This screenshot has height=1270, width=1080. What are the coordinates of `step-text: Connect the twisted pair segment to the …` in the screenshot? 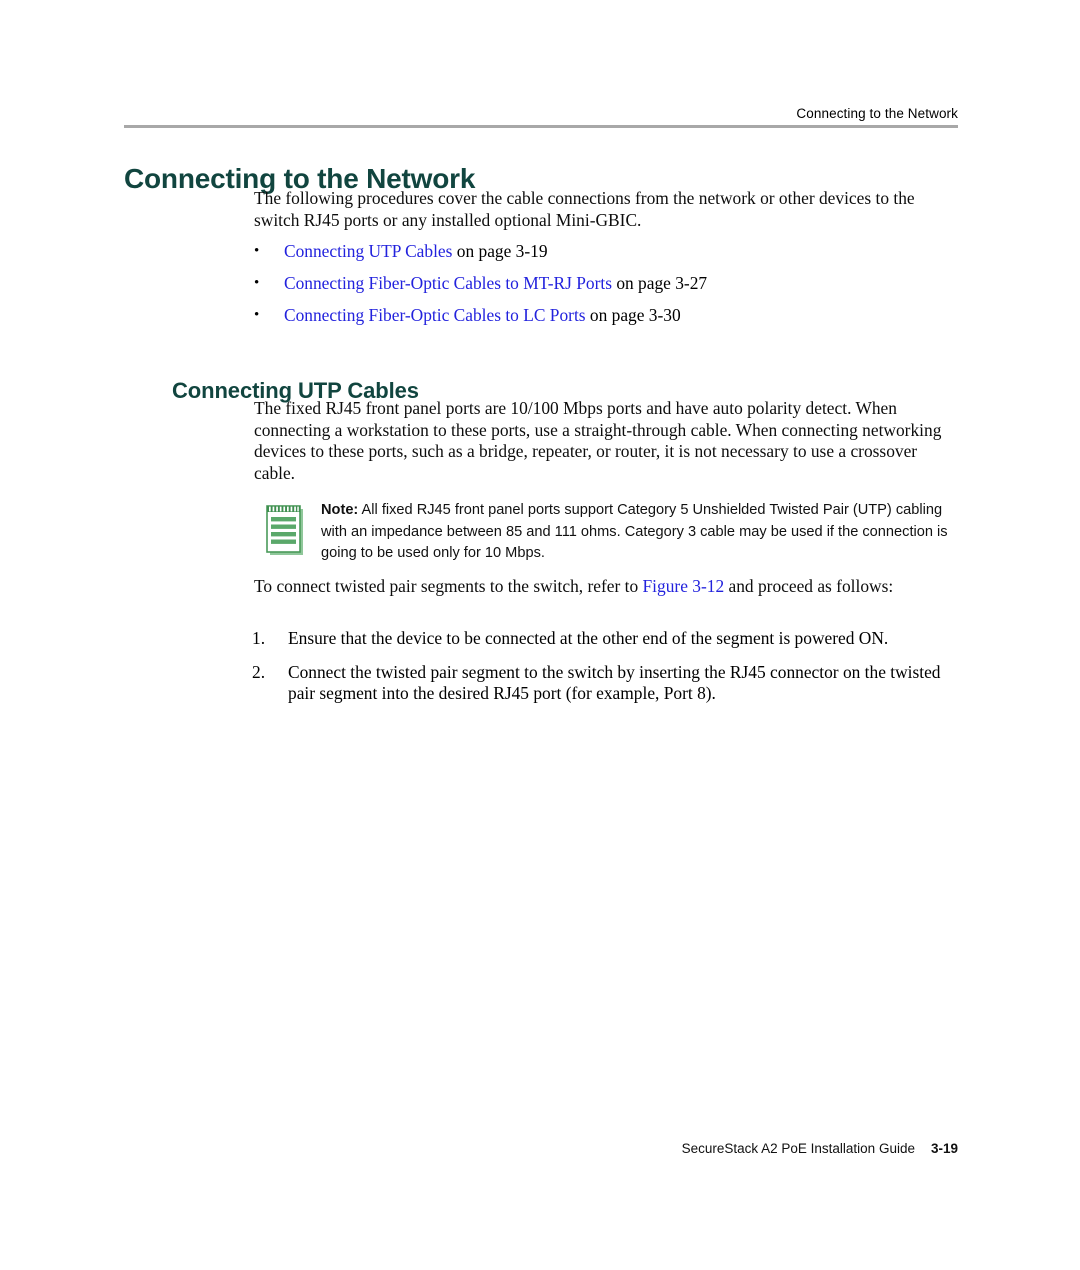 It's located at (614, 682).